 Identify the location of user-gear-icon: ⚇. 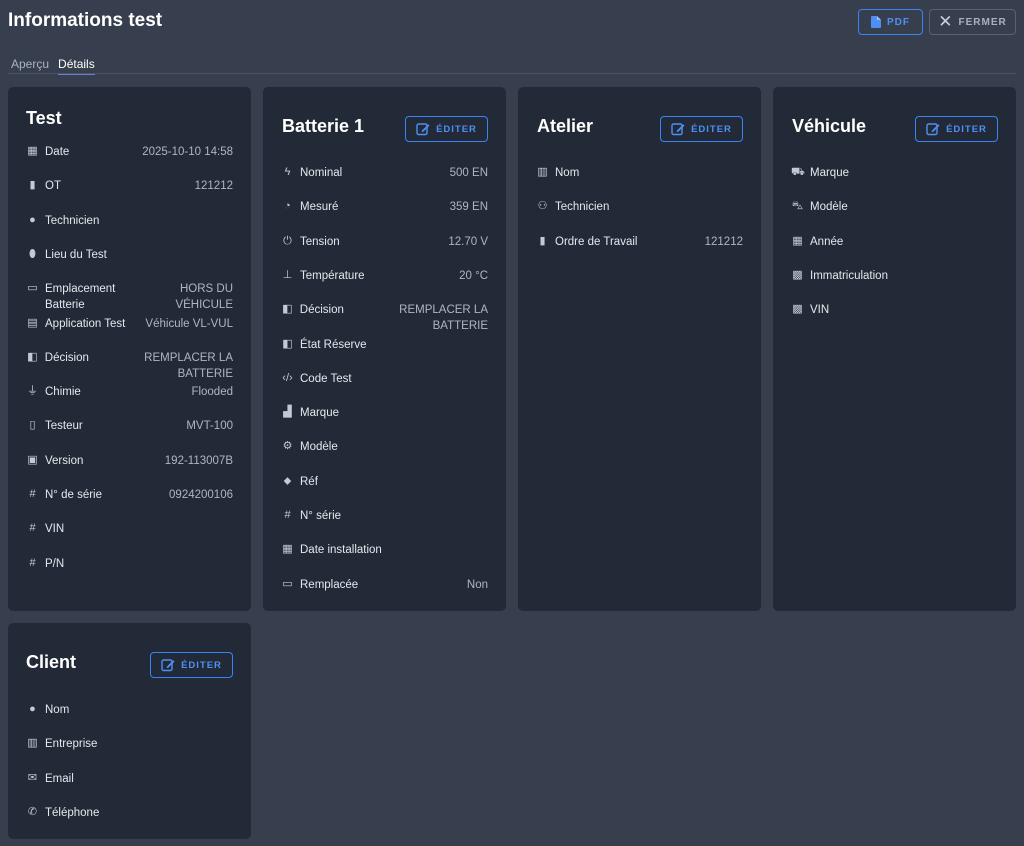
(542, 206).